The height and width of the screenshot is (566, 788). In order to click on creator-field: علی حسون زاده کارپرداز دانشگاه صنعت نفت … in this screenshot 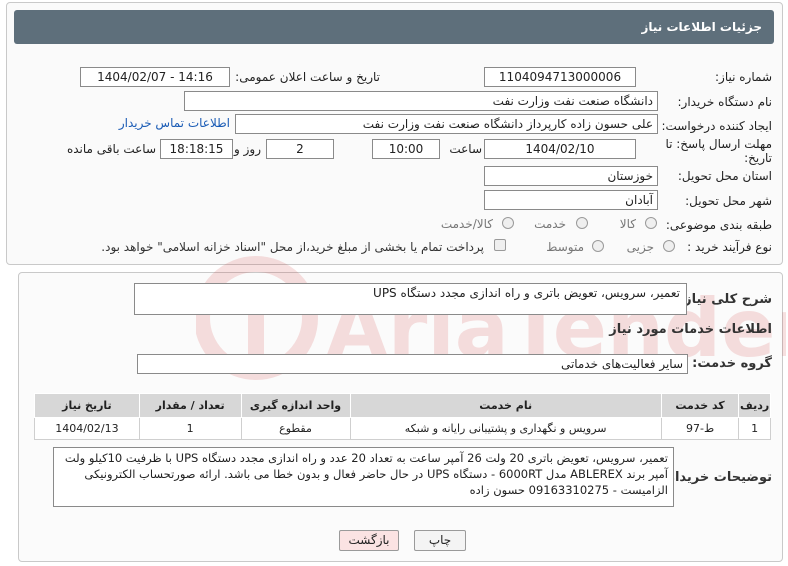, I will do `click(446, 124)`.